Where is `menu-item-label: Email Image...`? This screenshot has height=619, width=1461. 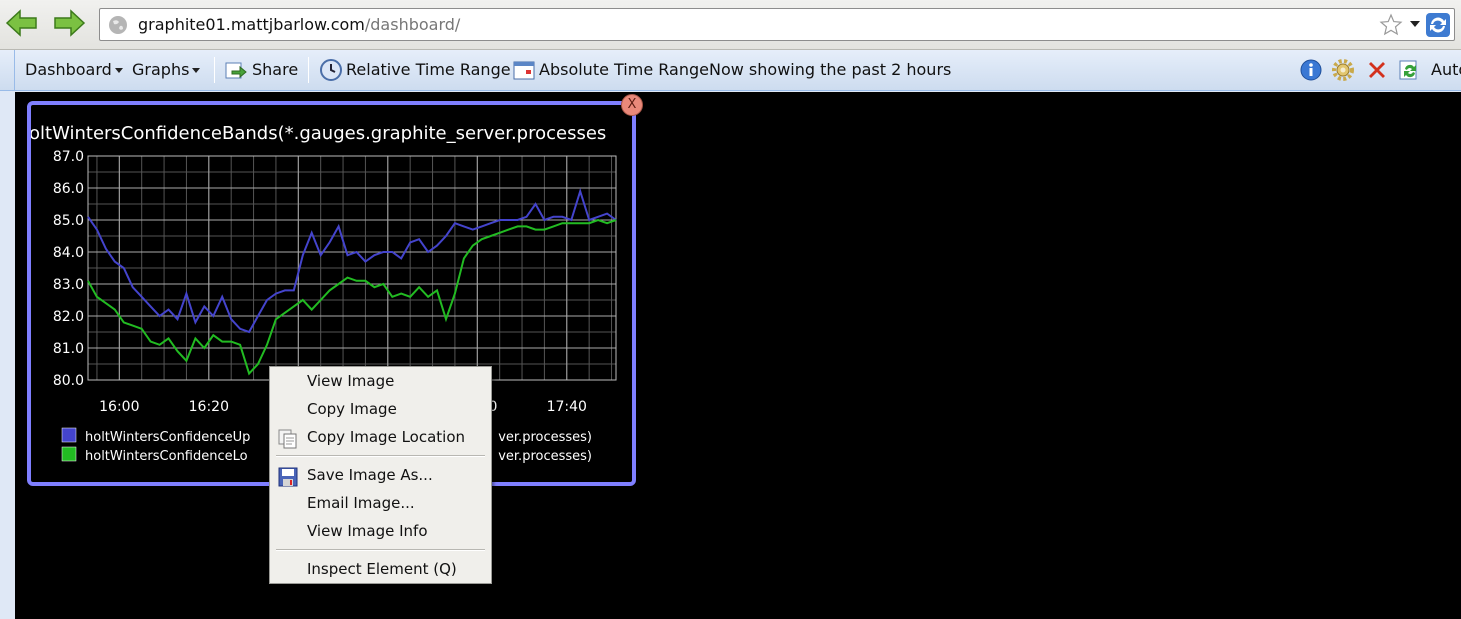 menu-item-label: Email Image... is located at coordinates (361, 503).